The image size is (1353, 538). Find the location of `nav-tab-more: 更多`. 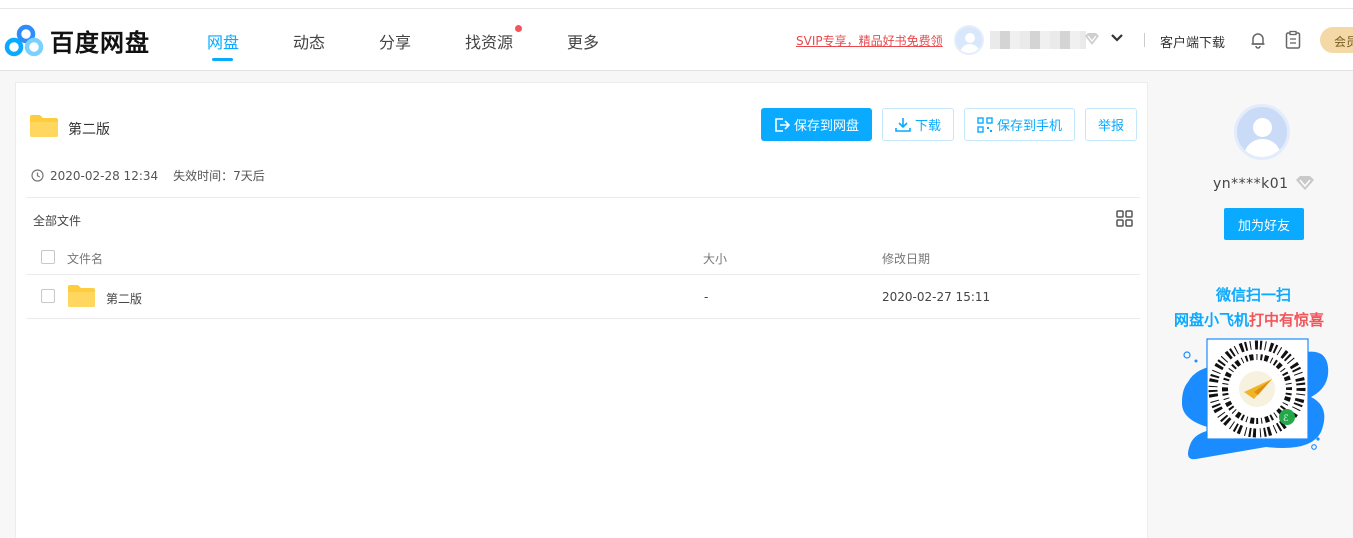

nav-tab-more: 更多 is located at coordinates (583, 41).